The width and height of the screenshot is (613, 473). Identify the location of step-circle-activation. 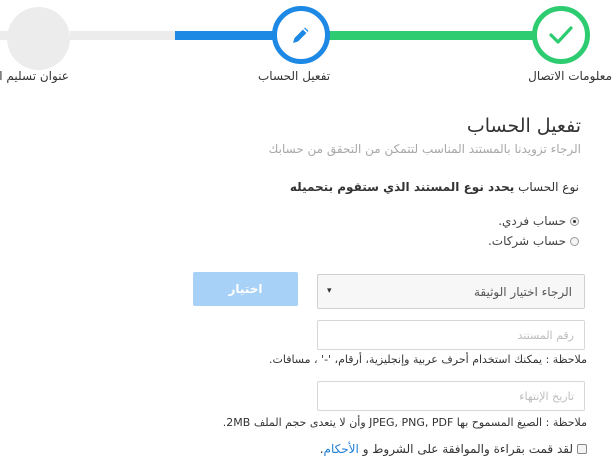
(301, 35).